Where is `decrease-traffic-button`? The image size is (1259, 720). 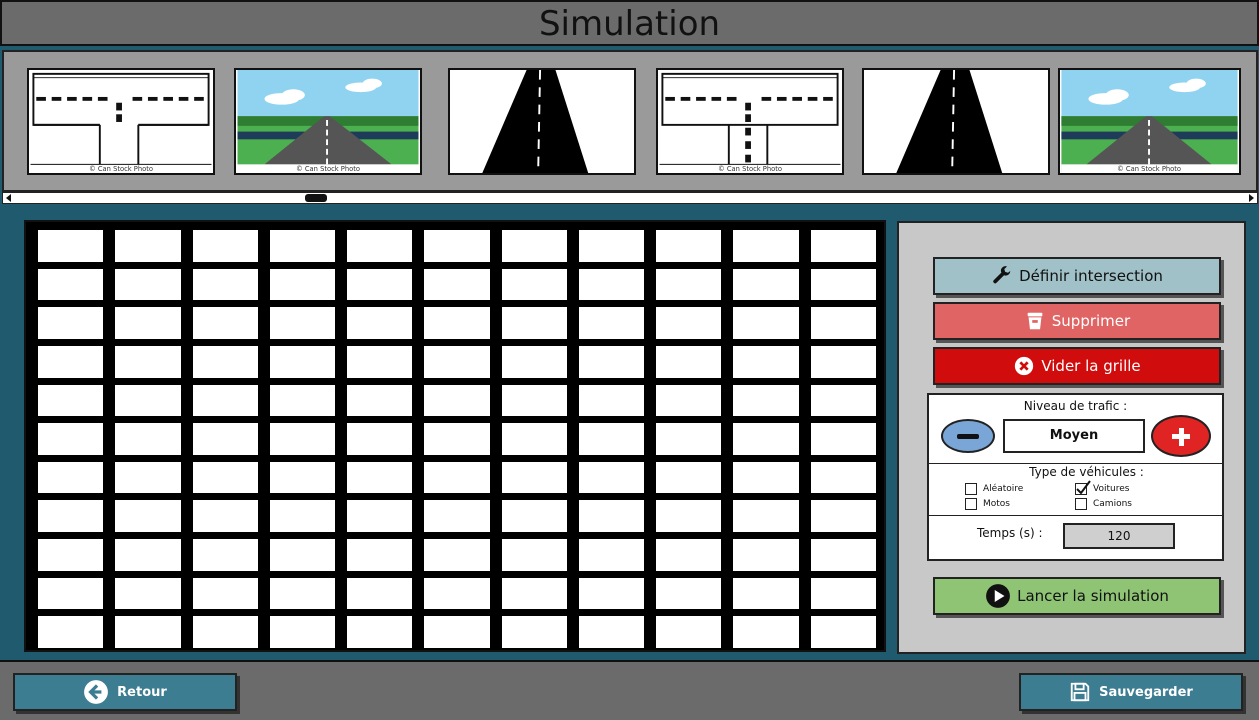 decrease-traffic-button is located at coordinates (968, 436).